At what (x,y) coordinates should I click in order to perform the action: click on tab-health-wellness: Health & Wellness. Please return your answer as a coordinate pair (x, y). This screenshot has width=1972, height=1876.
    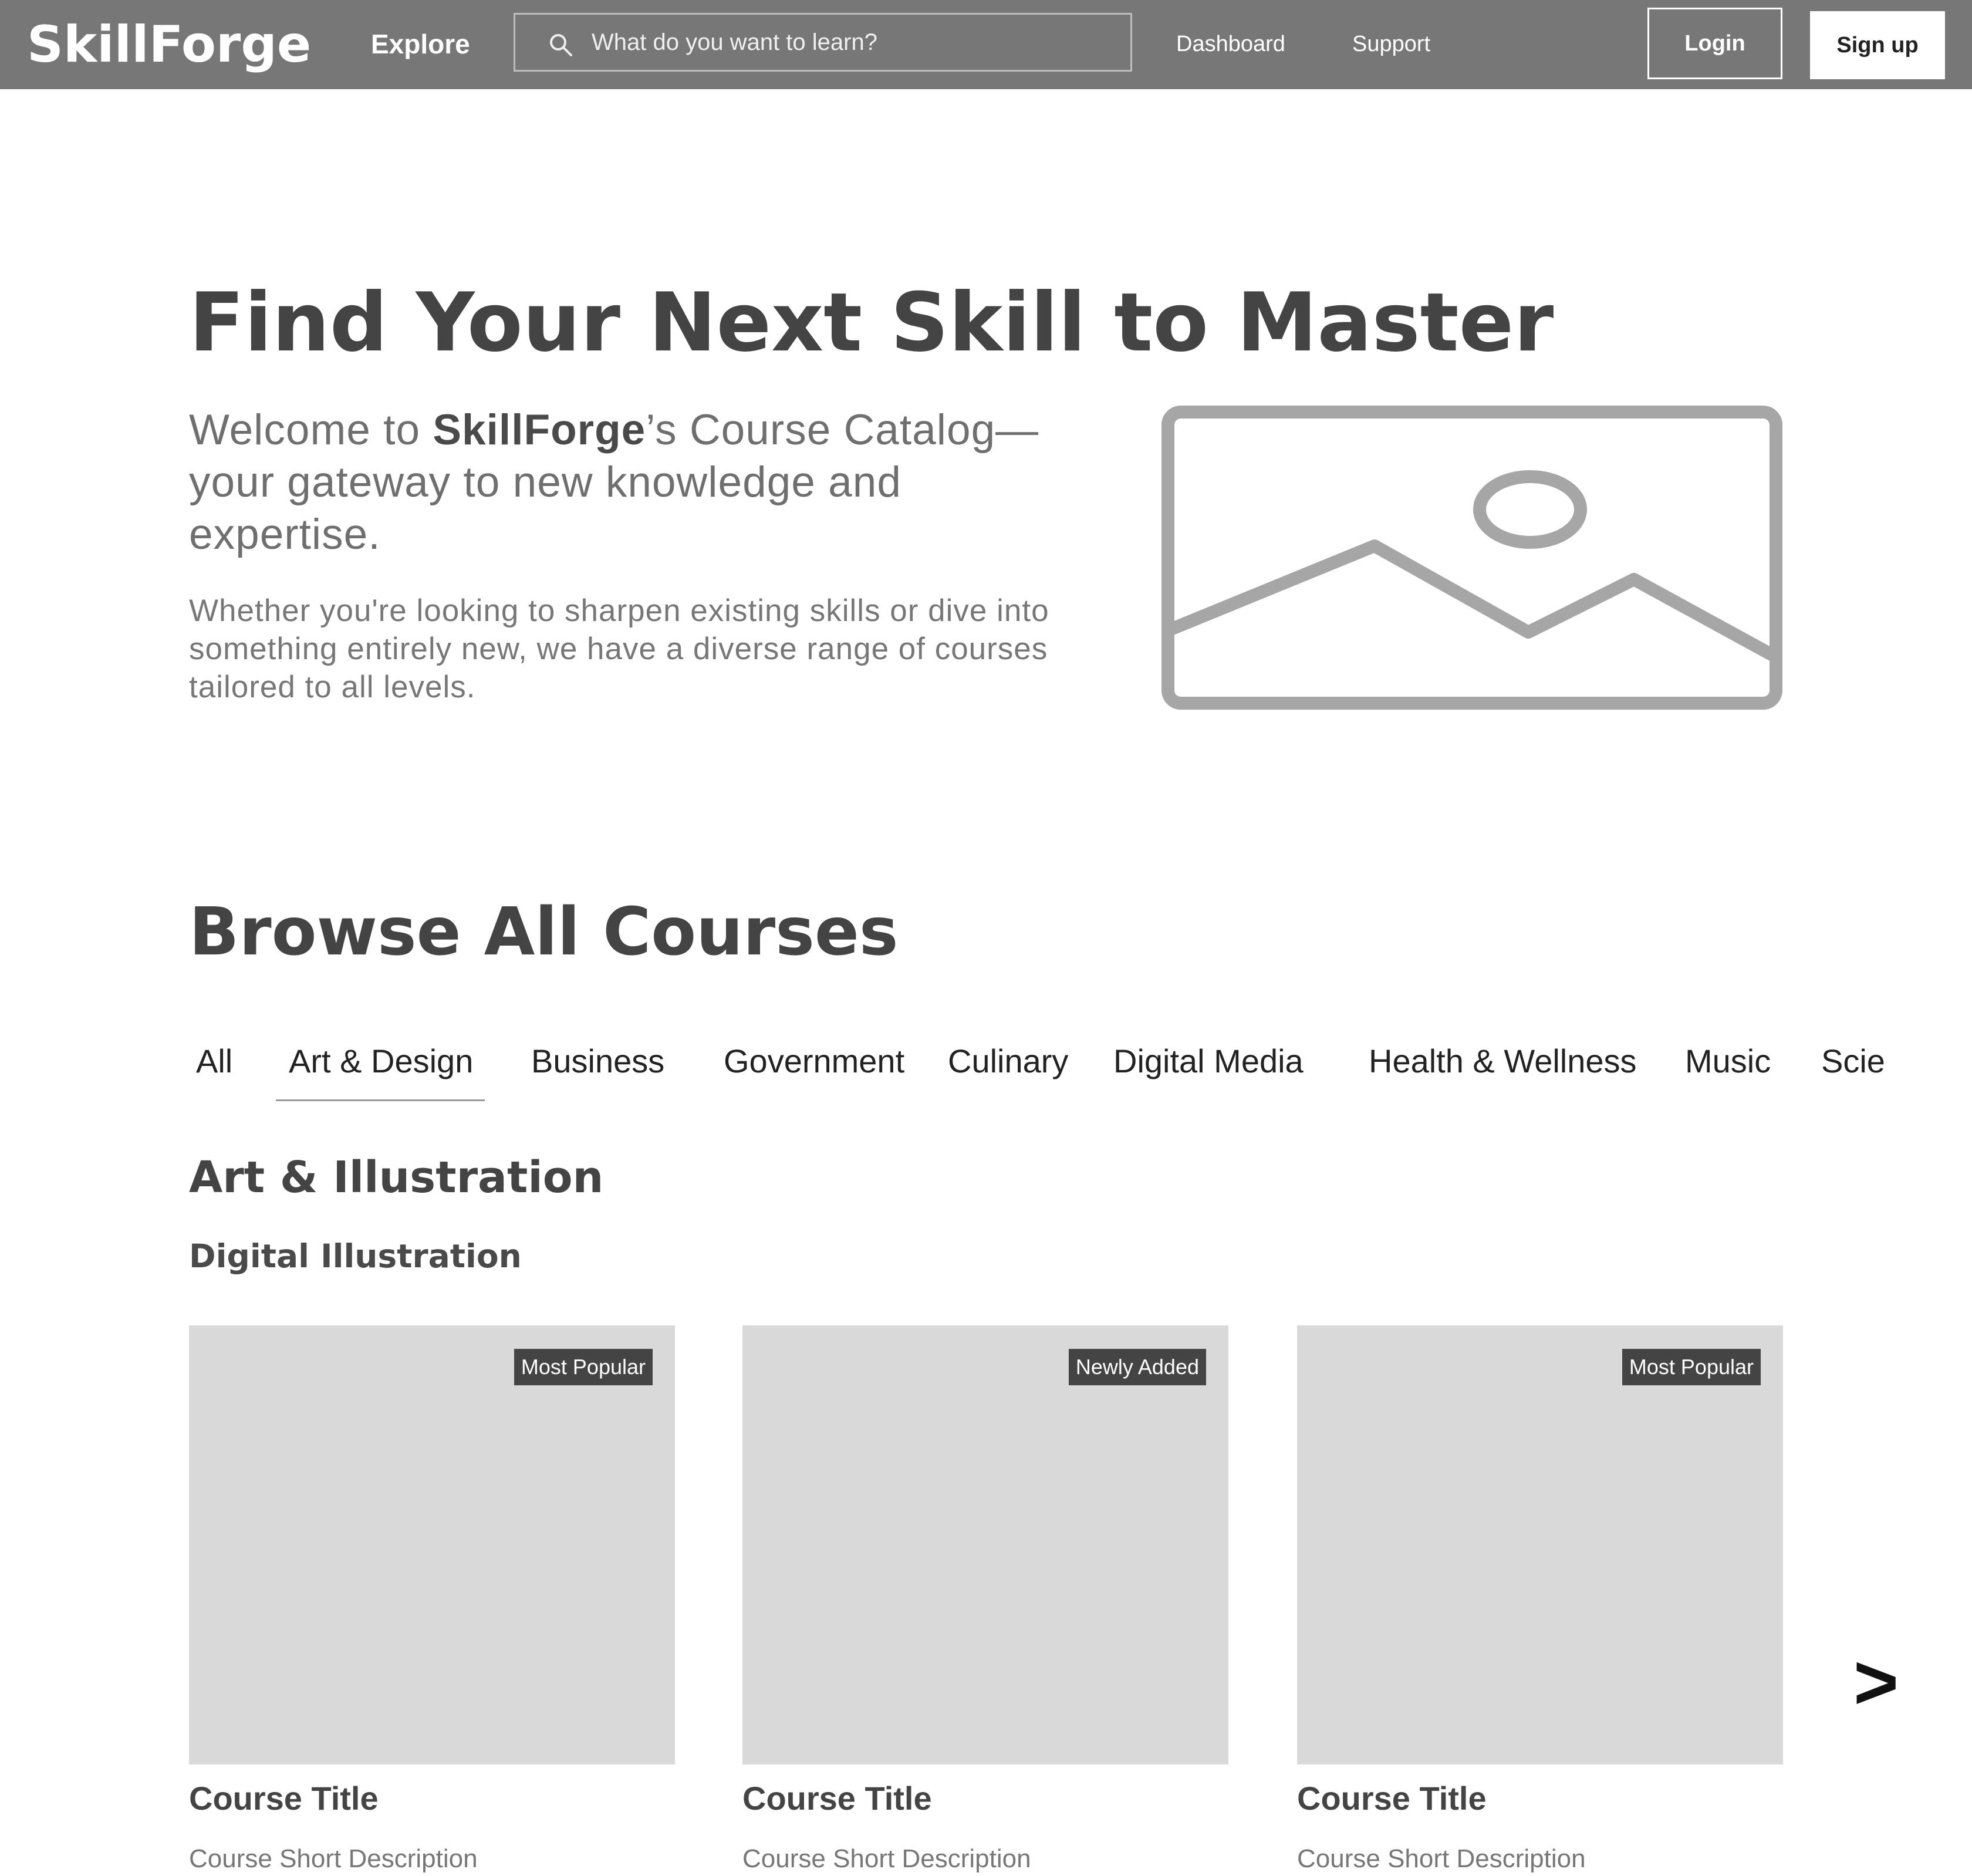
    Looking at the image, I should click on (1503, 1061).